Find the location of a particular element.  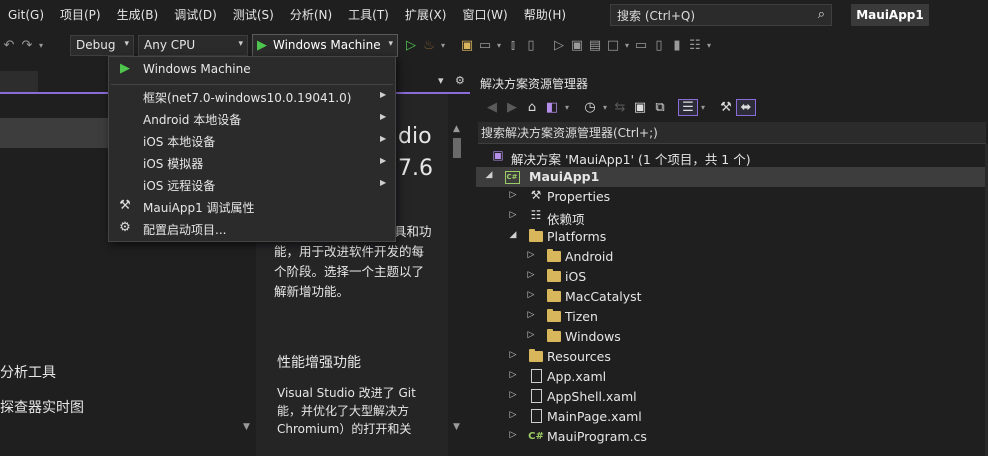

configuration-select: Debug ▾ is located at coordinates (102, 45).